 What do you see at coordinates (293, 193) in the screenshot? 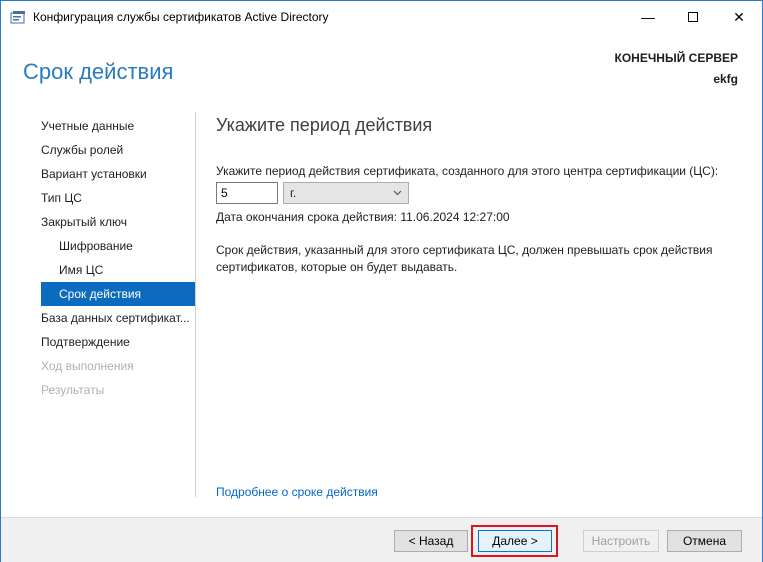
I see `period-unit-value: г.` at bounding box center [293, 193].